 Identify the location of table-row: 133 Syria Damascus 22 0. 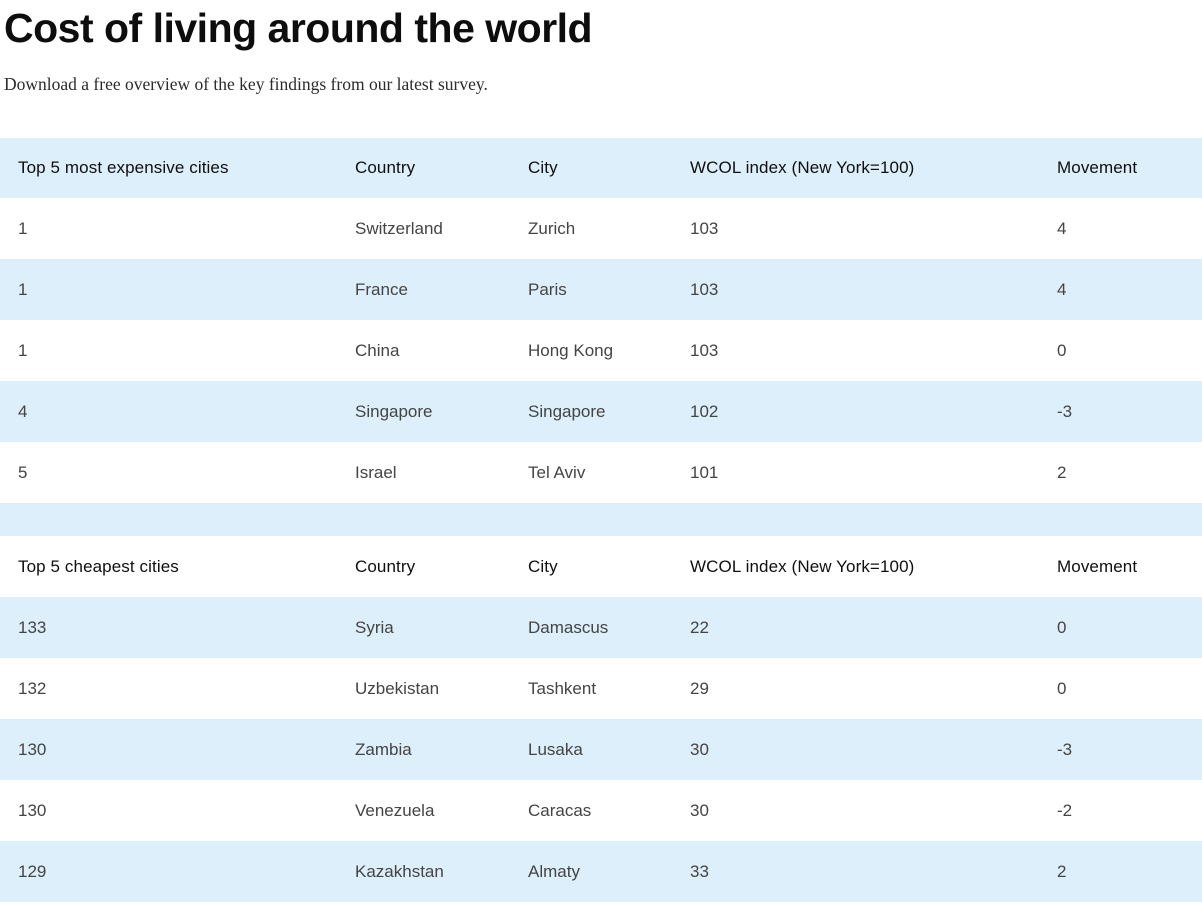
(601, 627).